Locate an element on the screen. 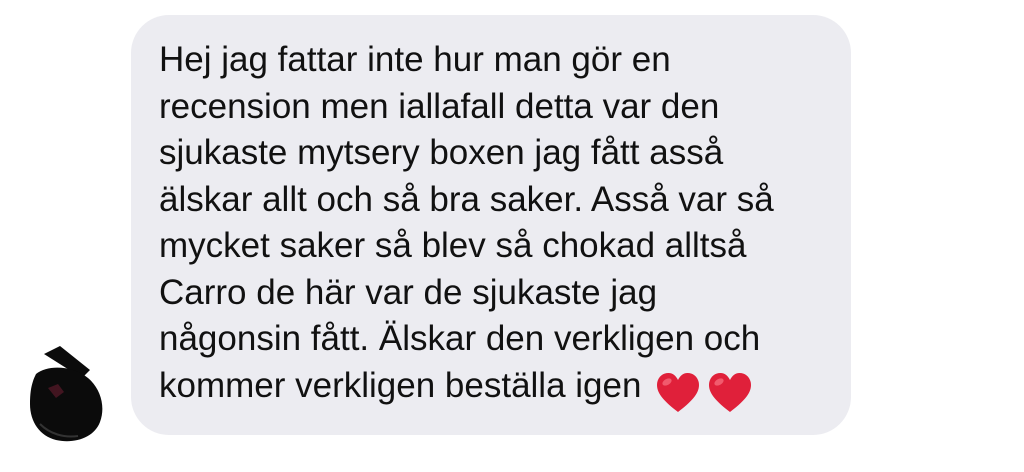  avatar is located at coordinates (68, 396).